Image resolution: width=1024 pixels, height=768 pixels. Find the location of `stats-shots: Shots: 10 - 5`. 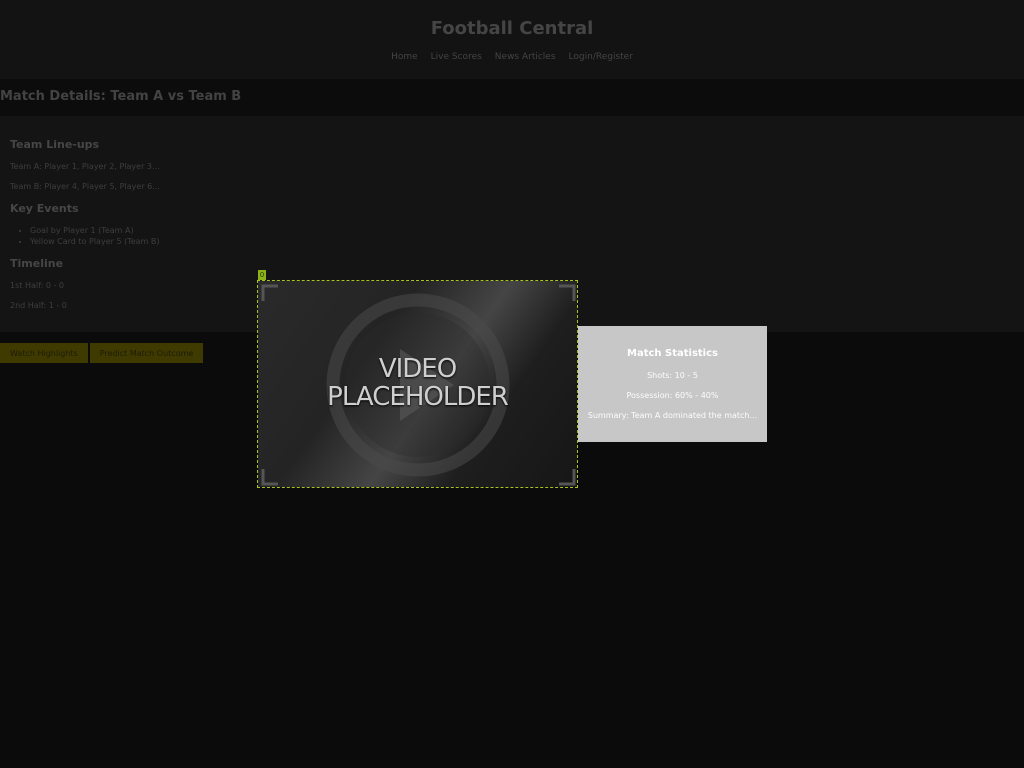

stats-shots: Shots: 10 - 5 is located at coordinates (672, 375).